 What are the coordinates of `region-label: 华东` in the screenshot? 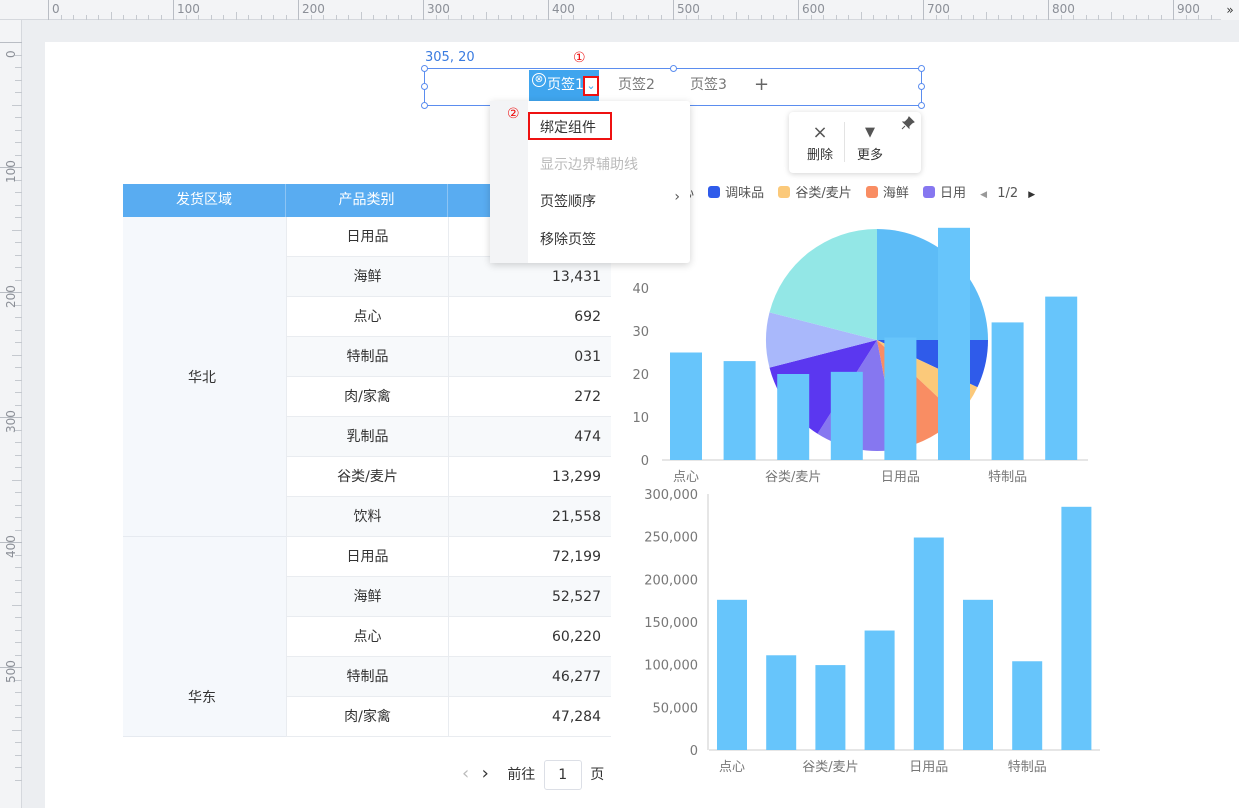 It's located at (202, 698).